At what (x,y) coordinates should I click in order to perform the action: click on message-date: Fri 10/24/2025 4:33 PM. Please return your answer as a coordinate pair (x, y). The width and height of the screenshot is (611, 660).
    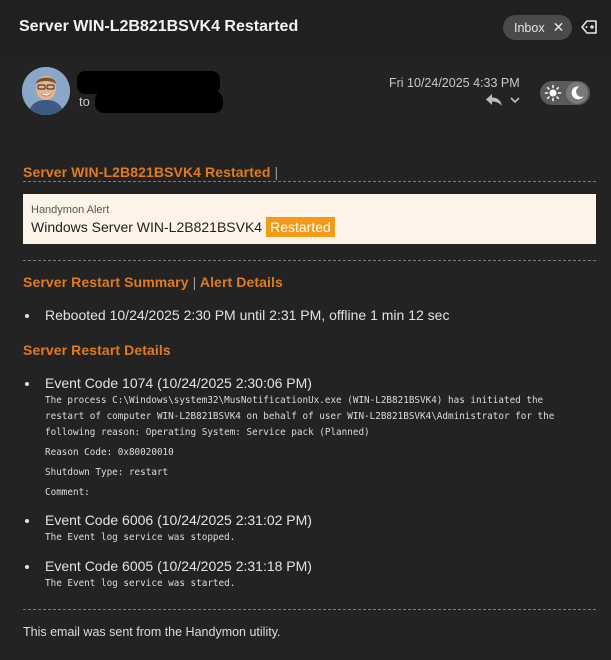
    Looking at the image, I should click on (454, 83).